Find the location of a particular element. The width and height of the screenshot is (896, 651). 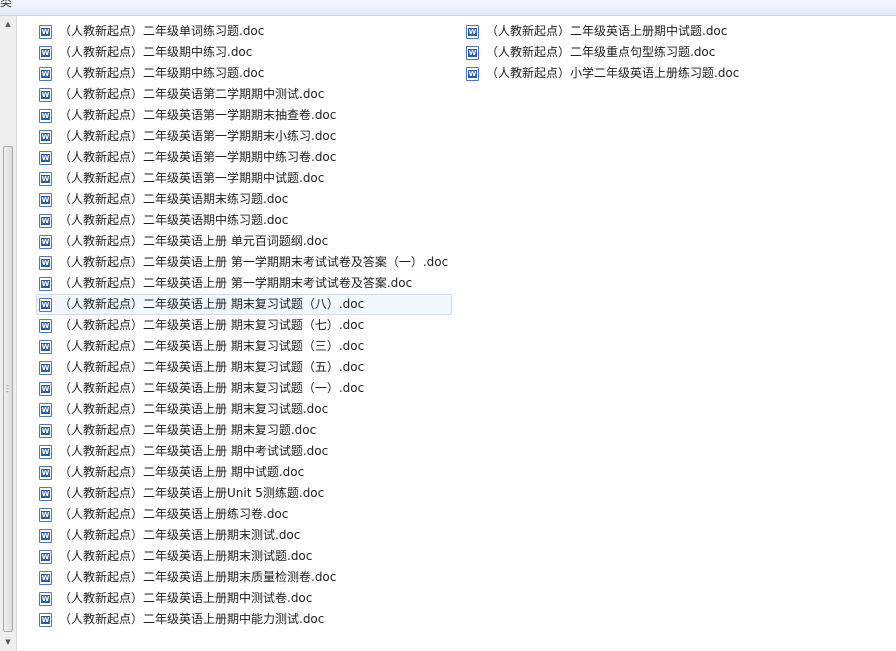

file-item: （人教新起点）二年级英语上册期末测试.doc is located at coordinates (244, 535).